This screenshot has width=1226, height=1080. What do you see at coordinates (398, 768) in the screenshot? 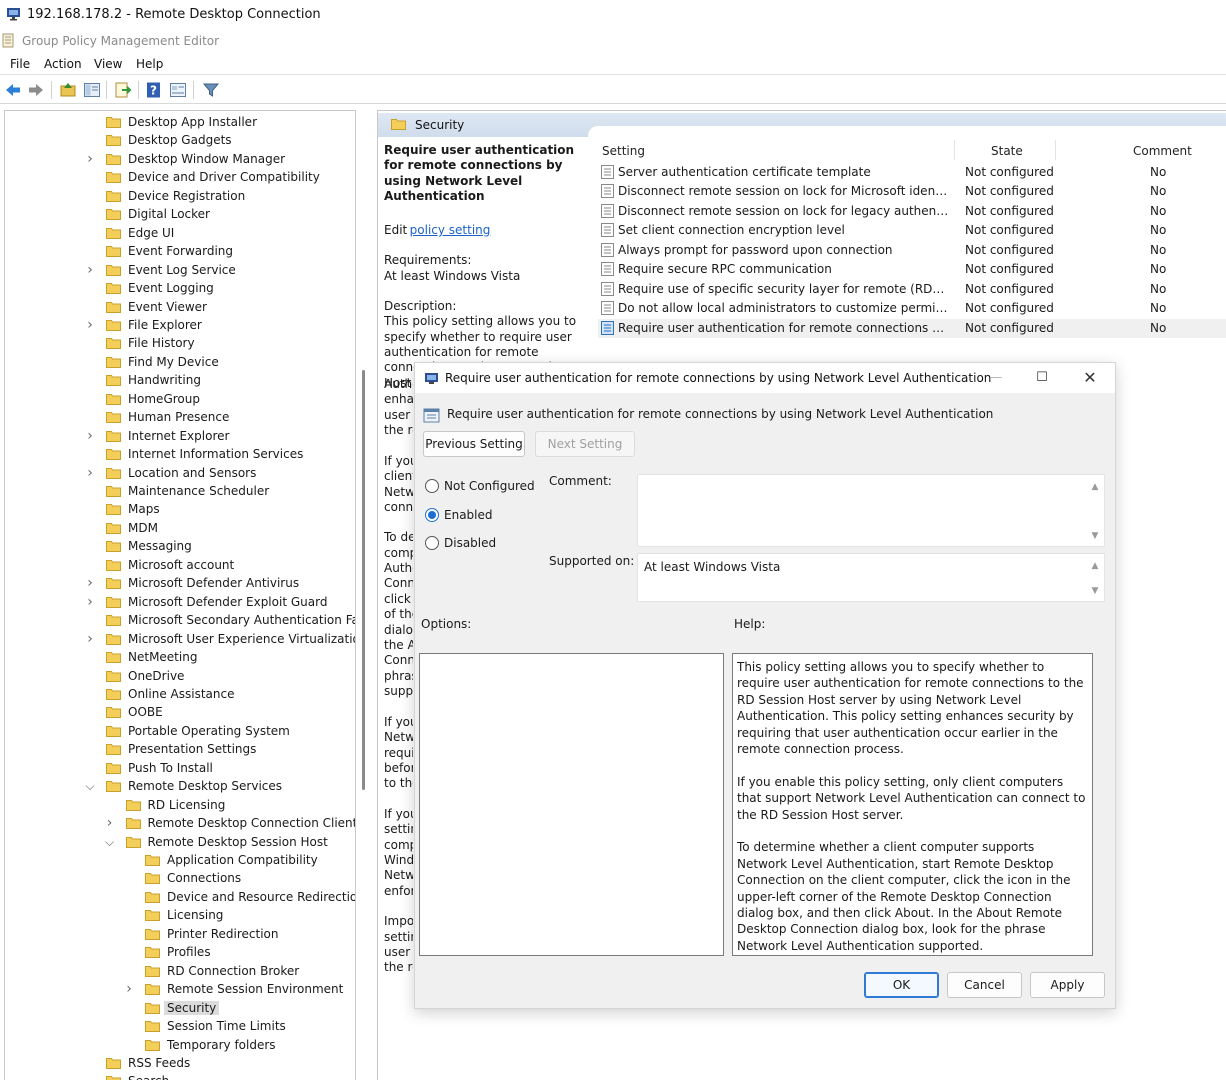
I see `description-fragment: befor` at bounding box center [398, 768].